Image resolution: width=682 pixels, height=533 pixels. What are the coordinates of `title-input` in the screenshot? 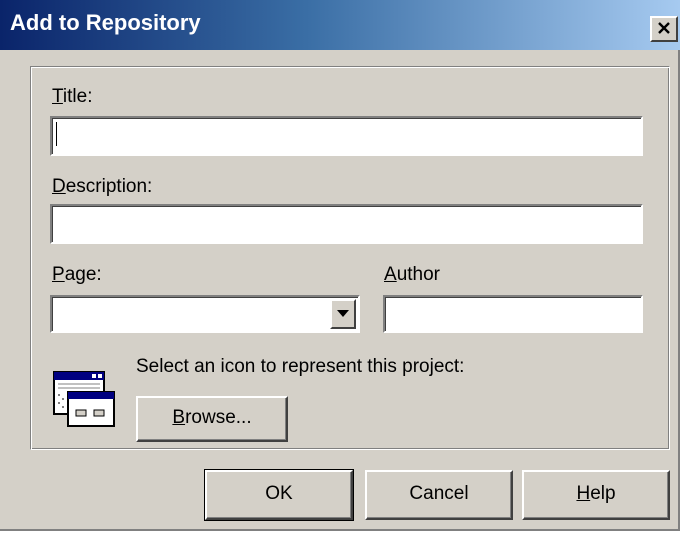 It's located at (346, 136).